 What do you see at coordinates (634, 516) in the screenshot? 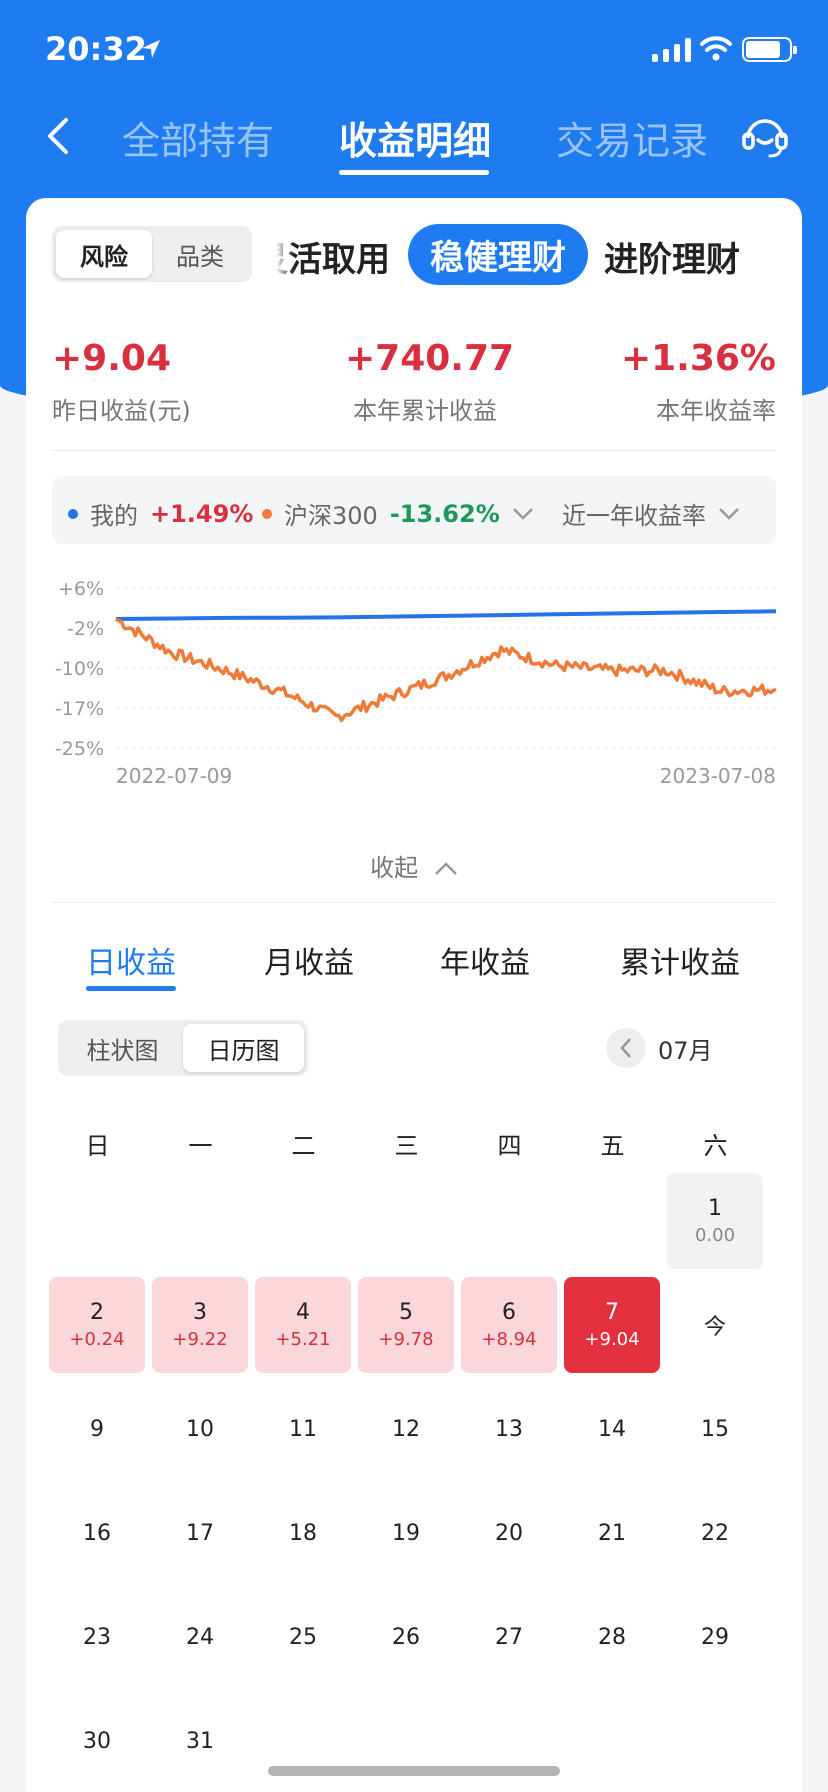
I see `period-label: 近一年收益率` at bounding box center [634, 516].